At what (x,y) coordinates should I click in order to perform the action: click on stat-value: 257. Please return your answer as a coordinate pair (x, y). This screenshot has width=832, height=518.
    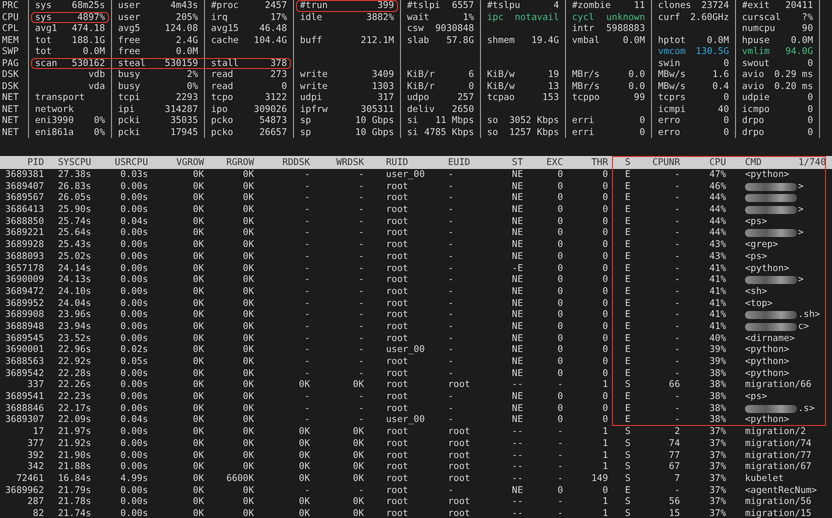
    Looking at the image, I should click on (465, 98).